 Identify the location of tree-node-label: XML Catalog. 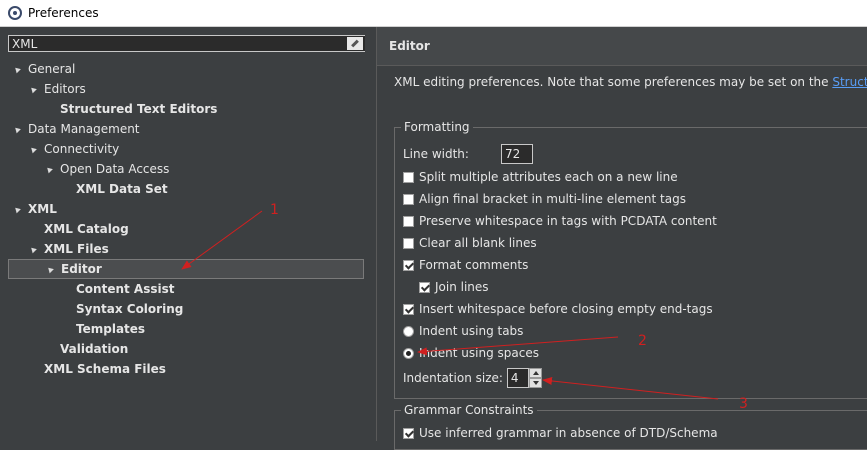
(86, 229).